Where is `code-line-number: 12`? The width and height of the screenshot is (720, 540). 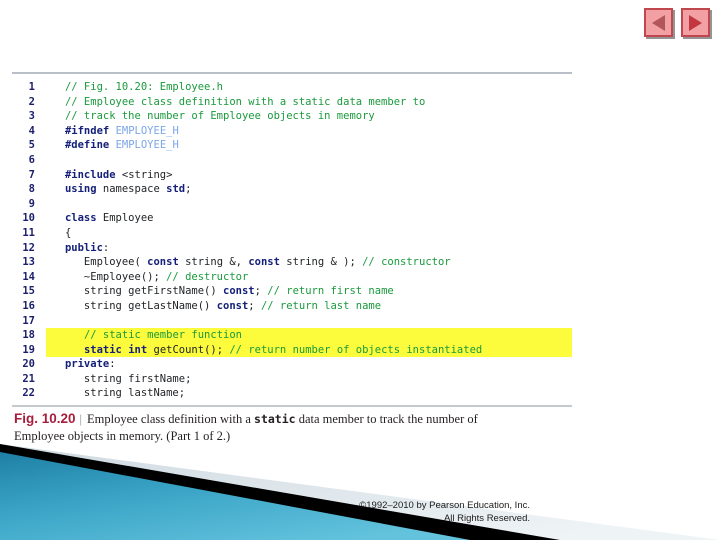 code-line-number: 12 is located at coordinates (28, 247).